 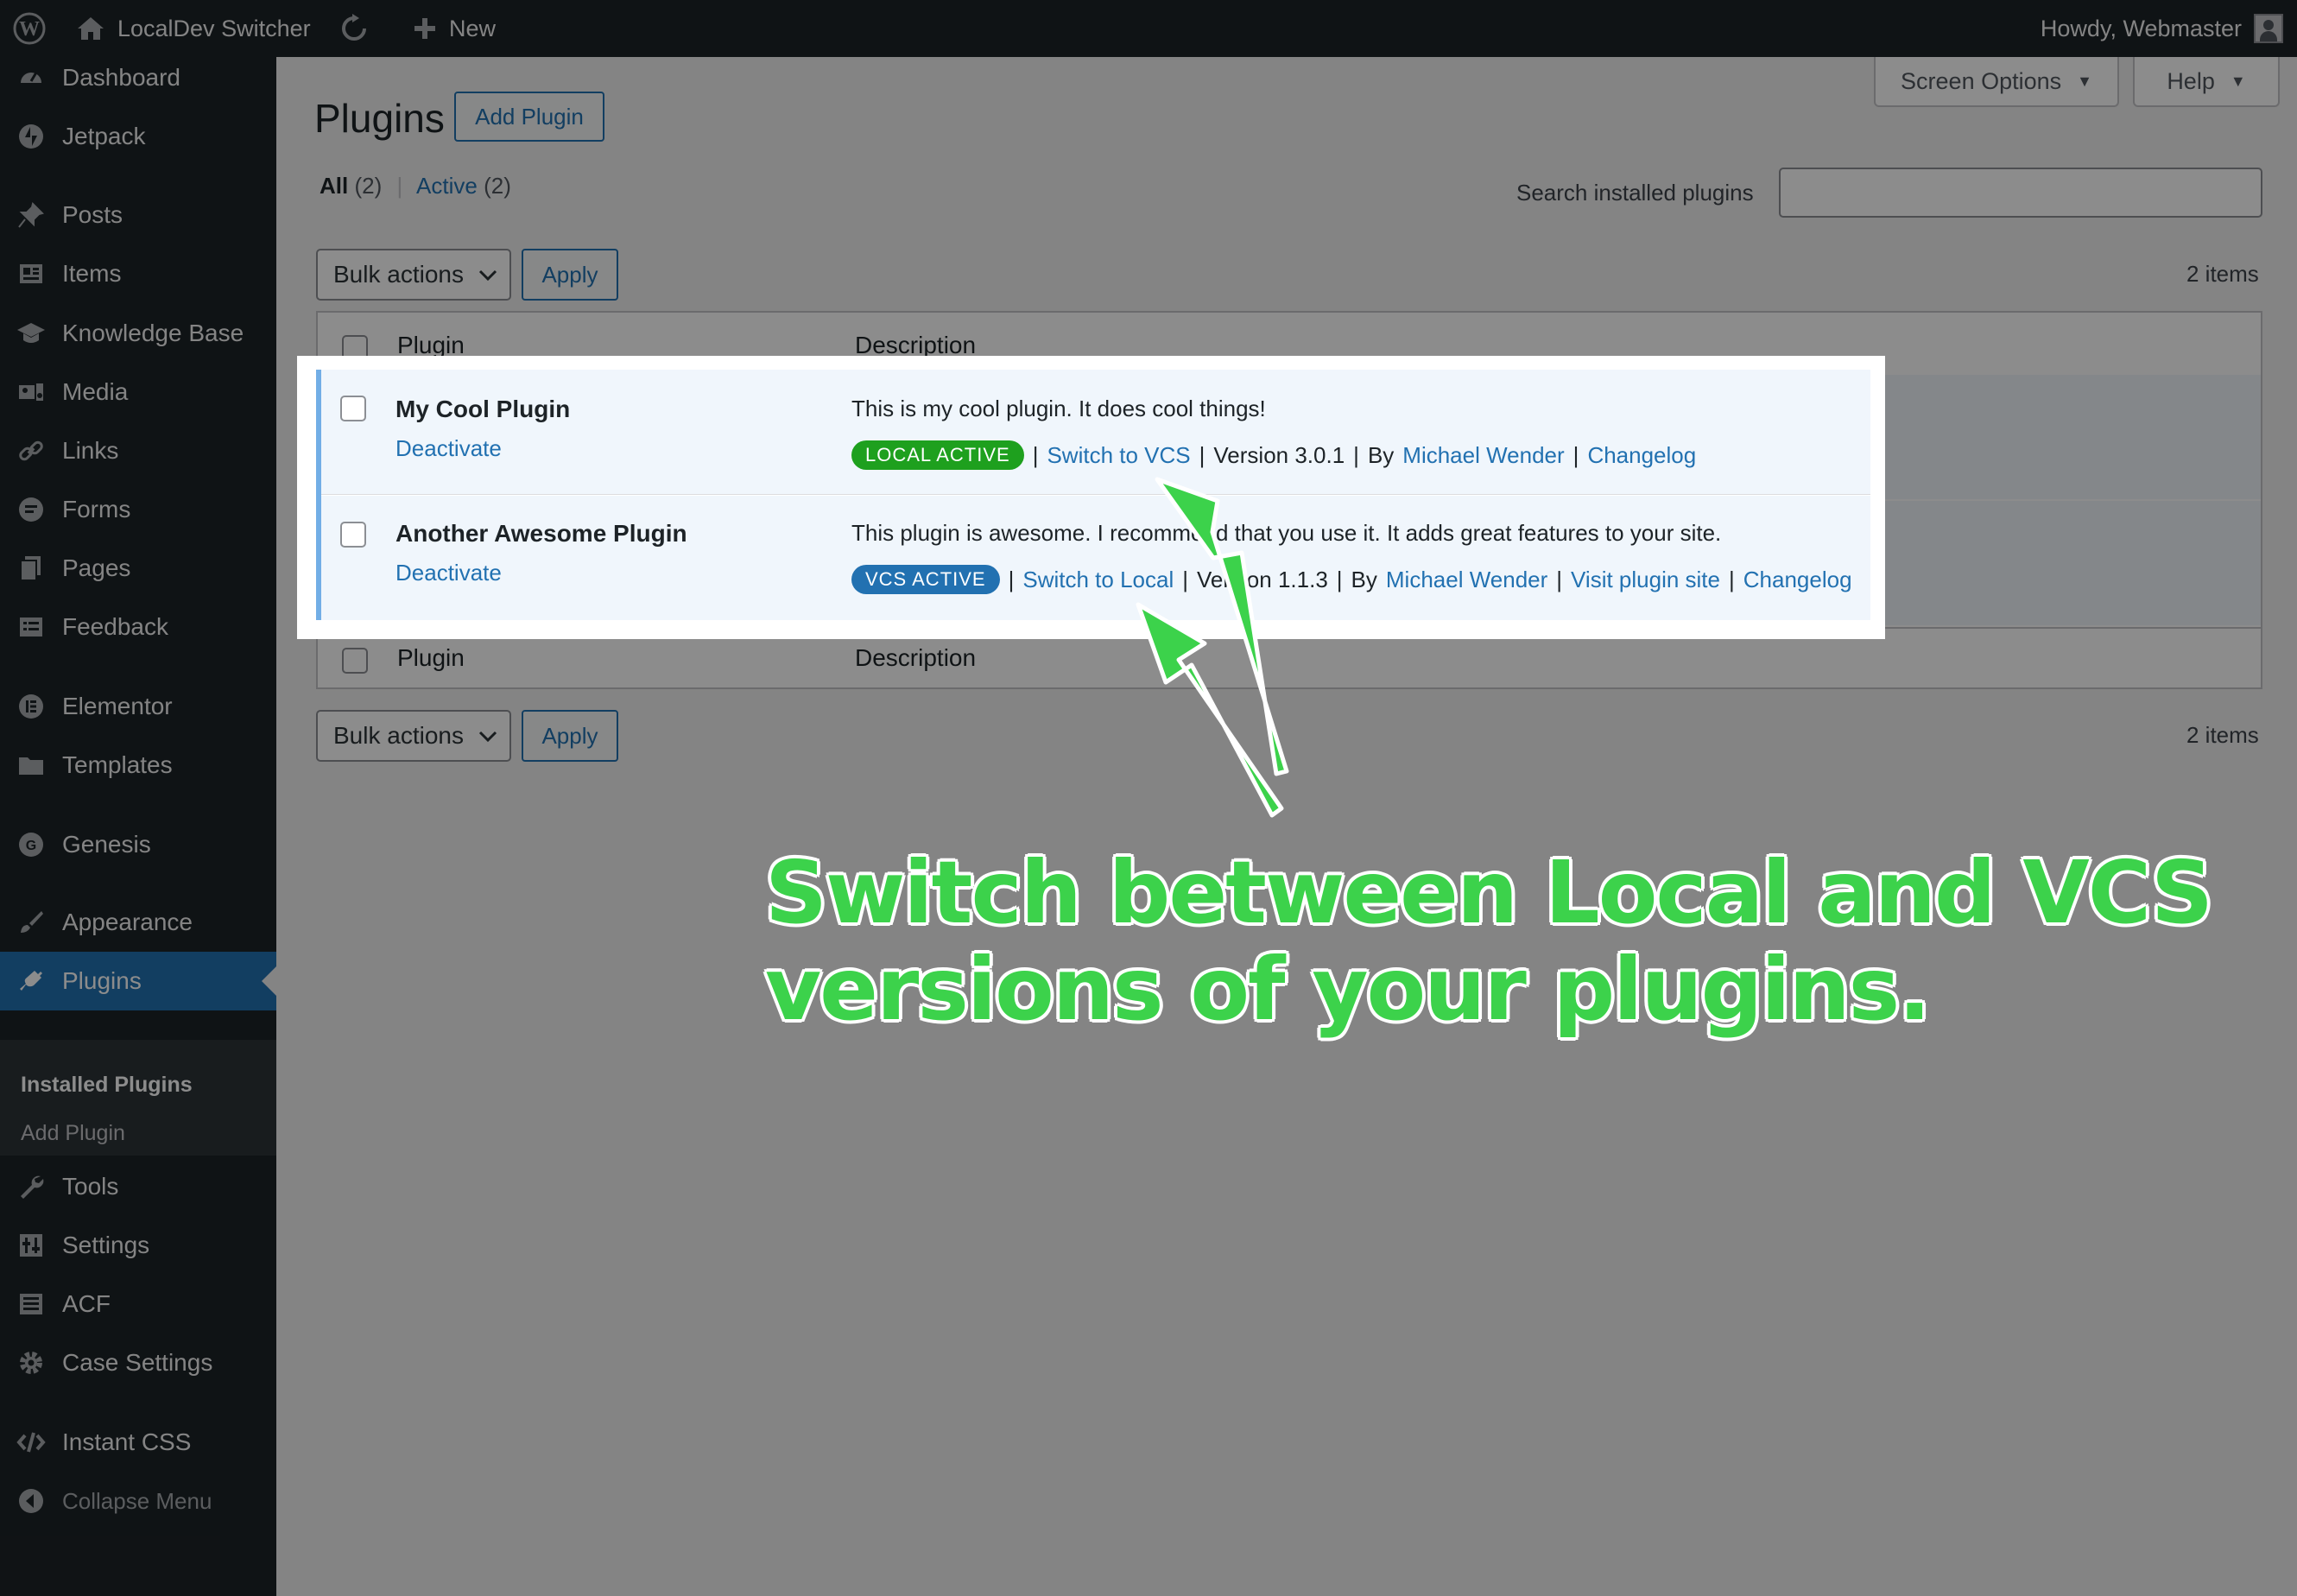 I want to click on caption-line-1: Switch between Local and VCS, so click(x=1489, y=892).